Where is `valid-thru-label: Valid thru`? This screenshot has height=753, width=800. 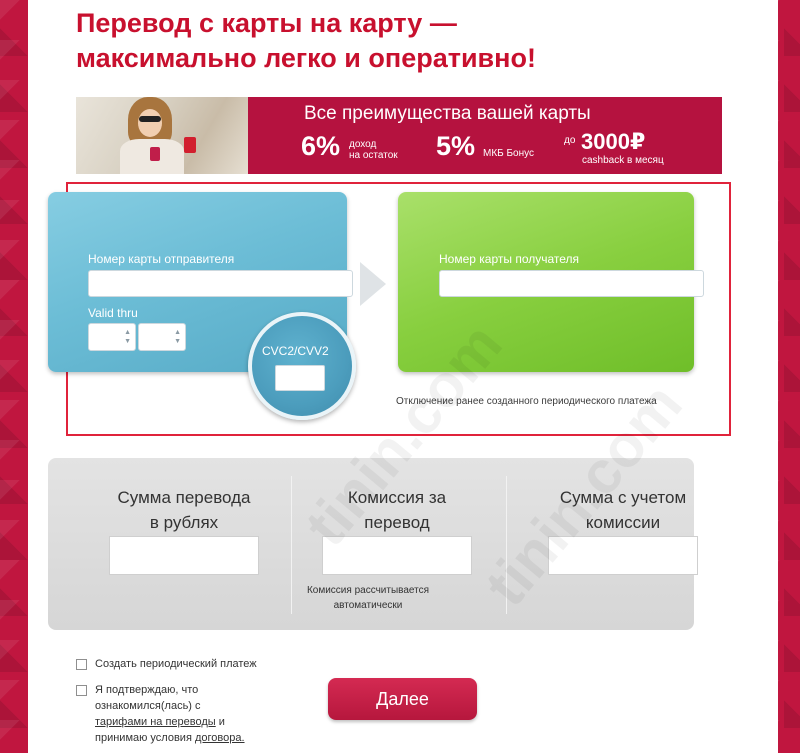 valid-thru-label: Valid thru is located at coordinates (113, 313).